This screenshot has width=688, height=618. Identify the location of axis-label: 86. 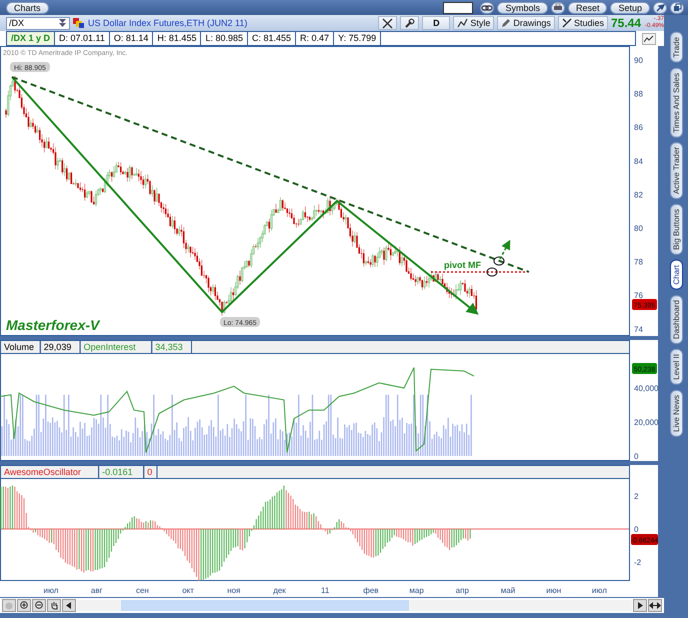
(638, 127).